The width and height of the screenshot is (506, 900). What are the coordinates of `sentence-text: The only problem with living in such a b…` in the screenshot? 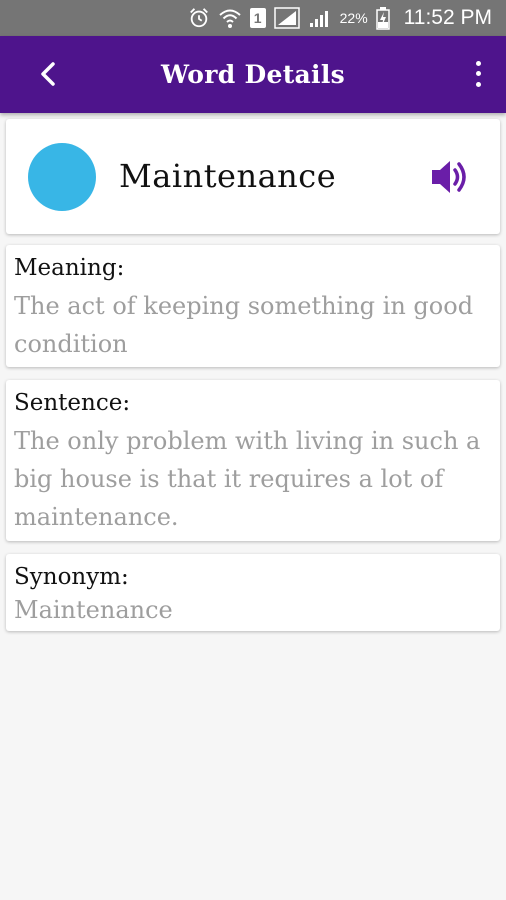 It's located at (247, 479).